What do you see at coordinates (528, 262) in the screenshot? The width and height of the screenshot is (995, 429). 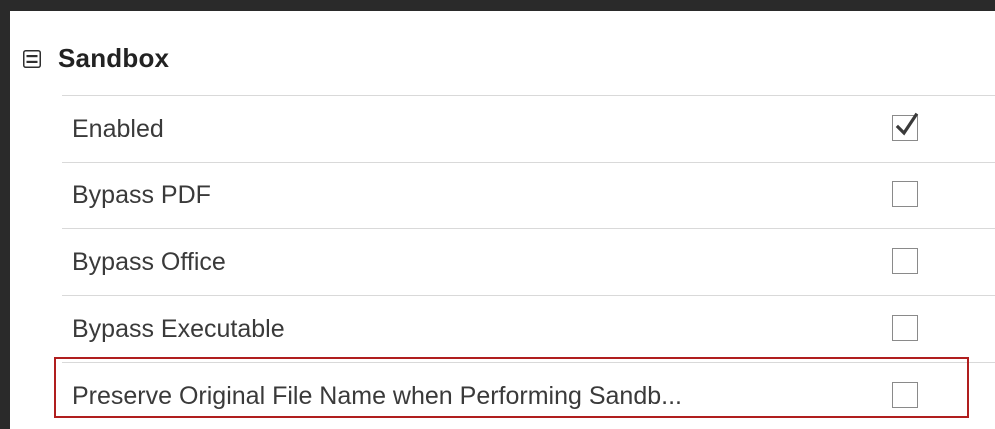 I see `setting-row-bypass-office: Bypass Office` at bounding box center [528, 262].